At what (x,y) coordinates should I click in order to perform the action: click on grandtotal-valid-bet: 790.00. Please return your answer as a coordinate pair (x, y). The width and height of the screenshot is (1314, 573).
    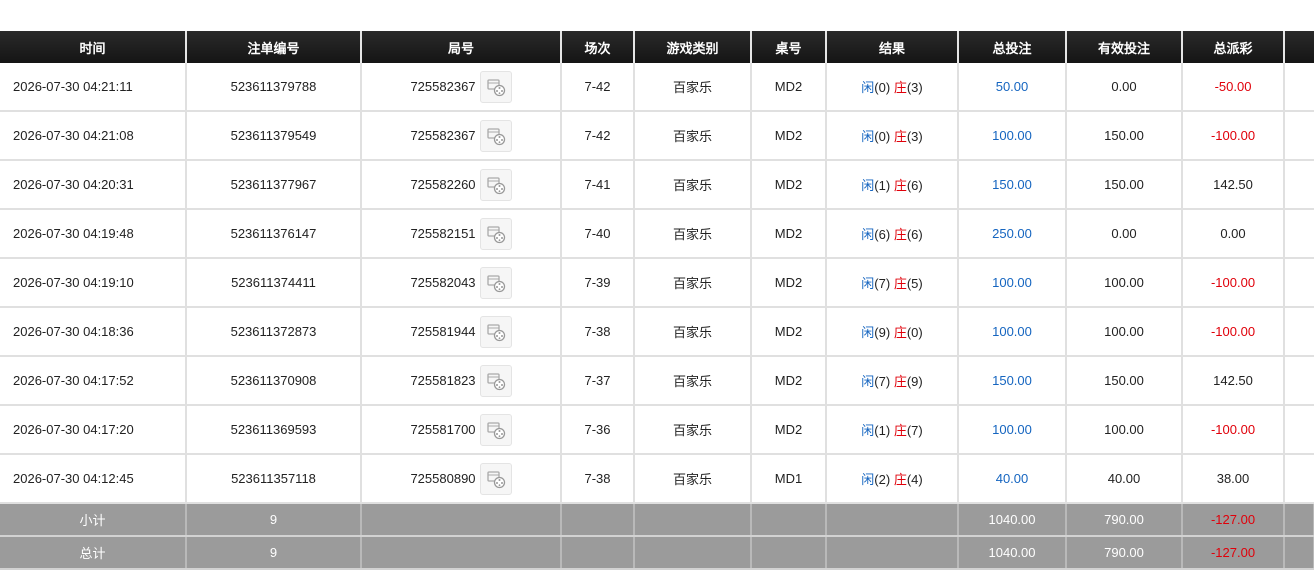
    Looking at the image, I should click on (1124, 553).